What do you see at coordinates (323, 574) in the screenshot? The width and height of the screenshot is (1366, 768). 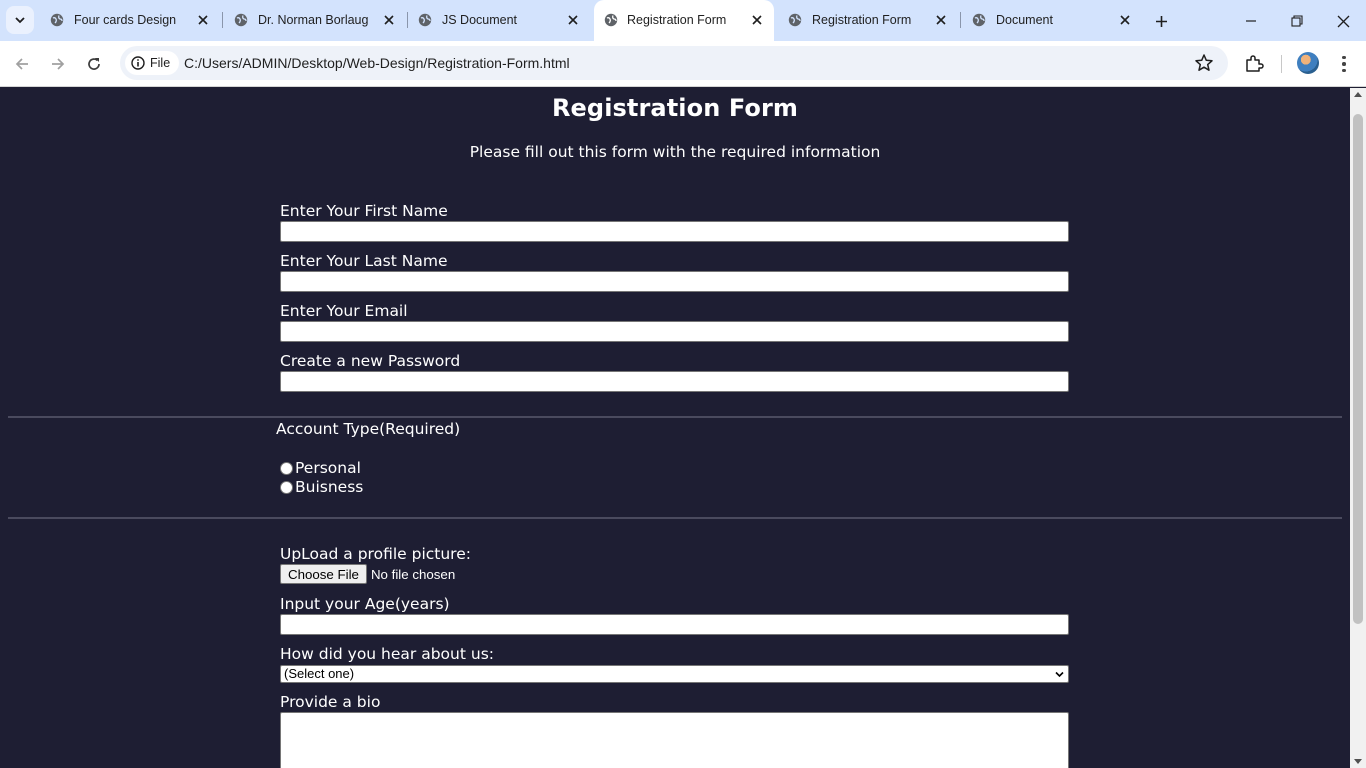 I see `choose-file-button: Choose File` at bounding box center [323, 574].